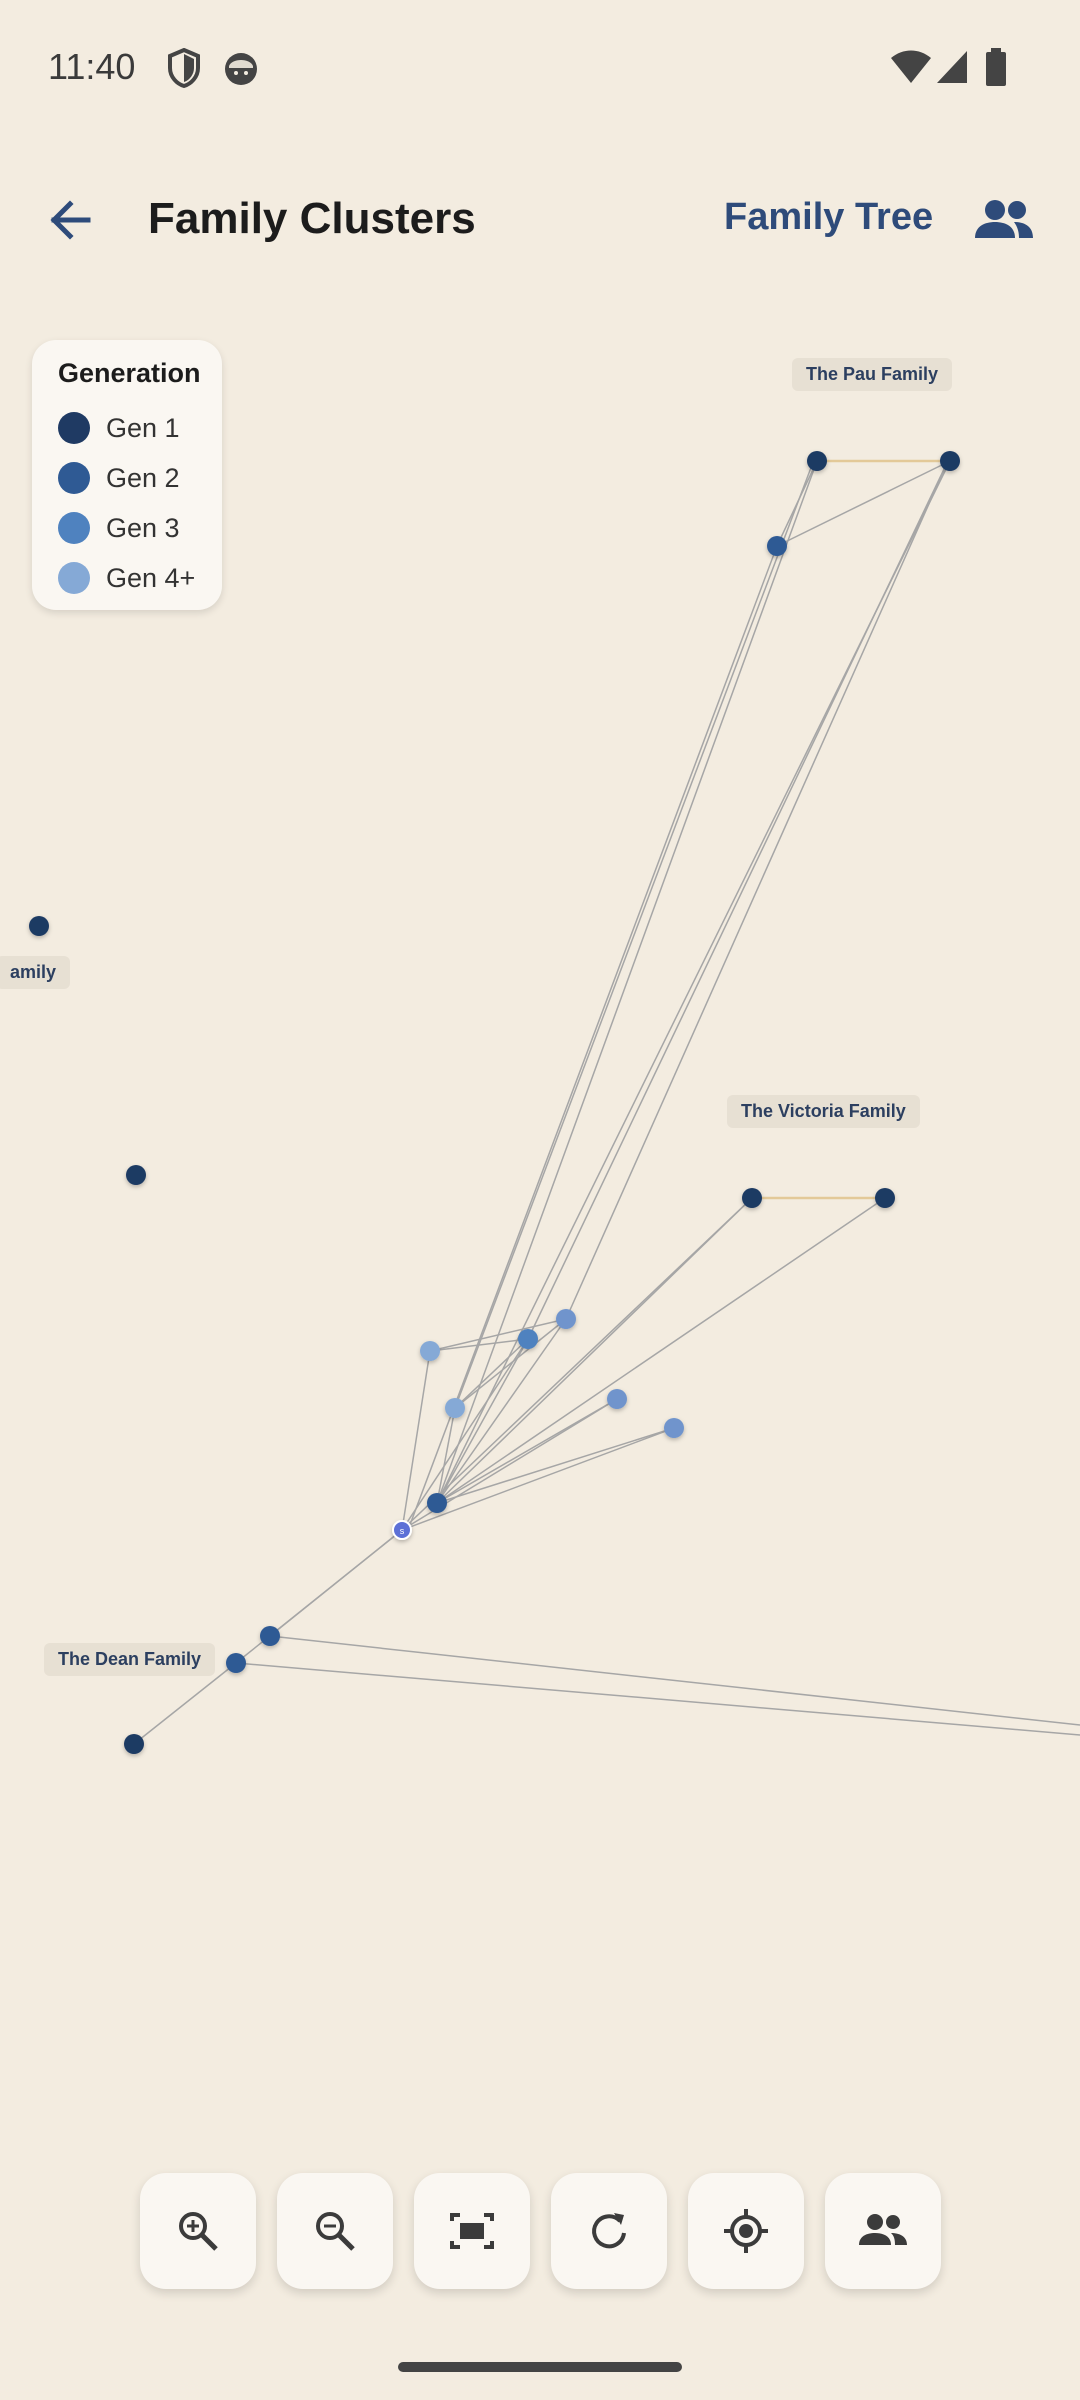 Image resolution: width=1080 pixels, height=2400 pixels. I want to click on family-label-pau: The Pau Family, so click(872, 374).